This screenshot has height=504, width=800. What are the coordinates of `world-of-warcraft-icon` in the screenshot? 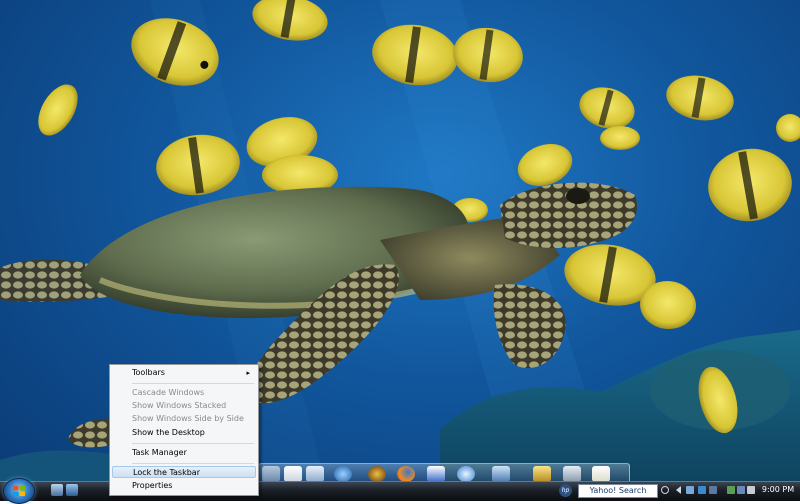 It's located at (377, 474).